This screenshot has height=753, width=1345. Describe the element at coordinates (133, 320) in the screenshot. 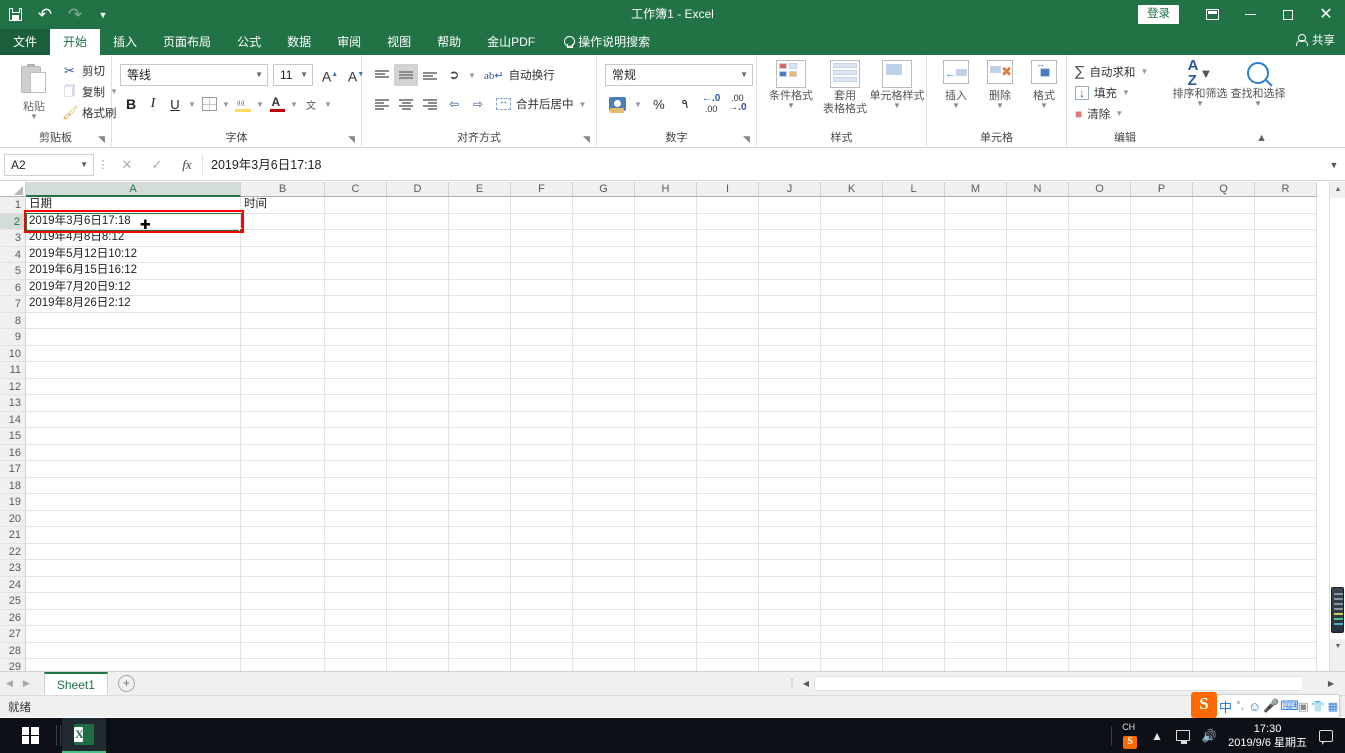

I see `cell-A8` at that location.